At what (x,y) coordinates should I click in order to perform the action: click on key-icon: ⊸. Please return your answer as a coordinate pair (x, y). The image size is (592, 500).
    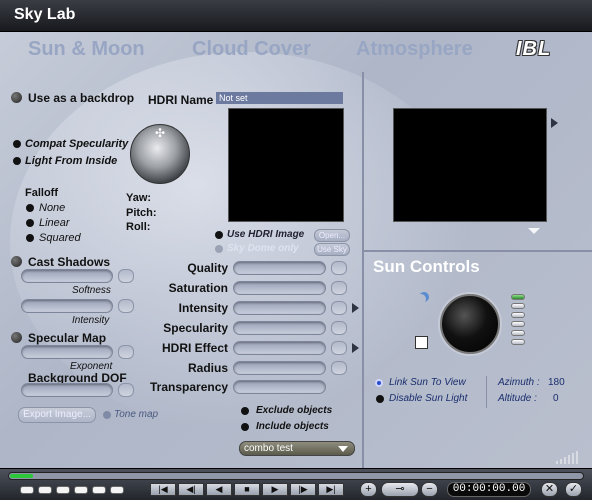
    Looking at the image, I should click on (400, 489).